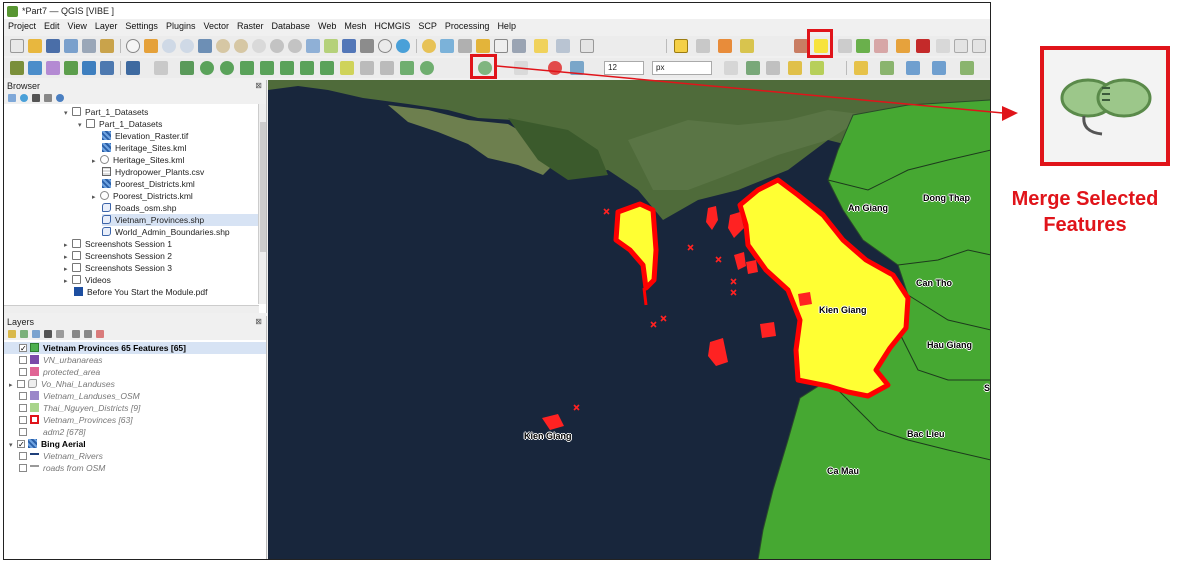 Image resolution: width=1177 pixels, height=570 pixels. I want to click on merge-selected-features-icon, so click(1106, 107).